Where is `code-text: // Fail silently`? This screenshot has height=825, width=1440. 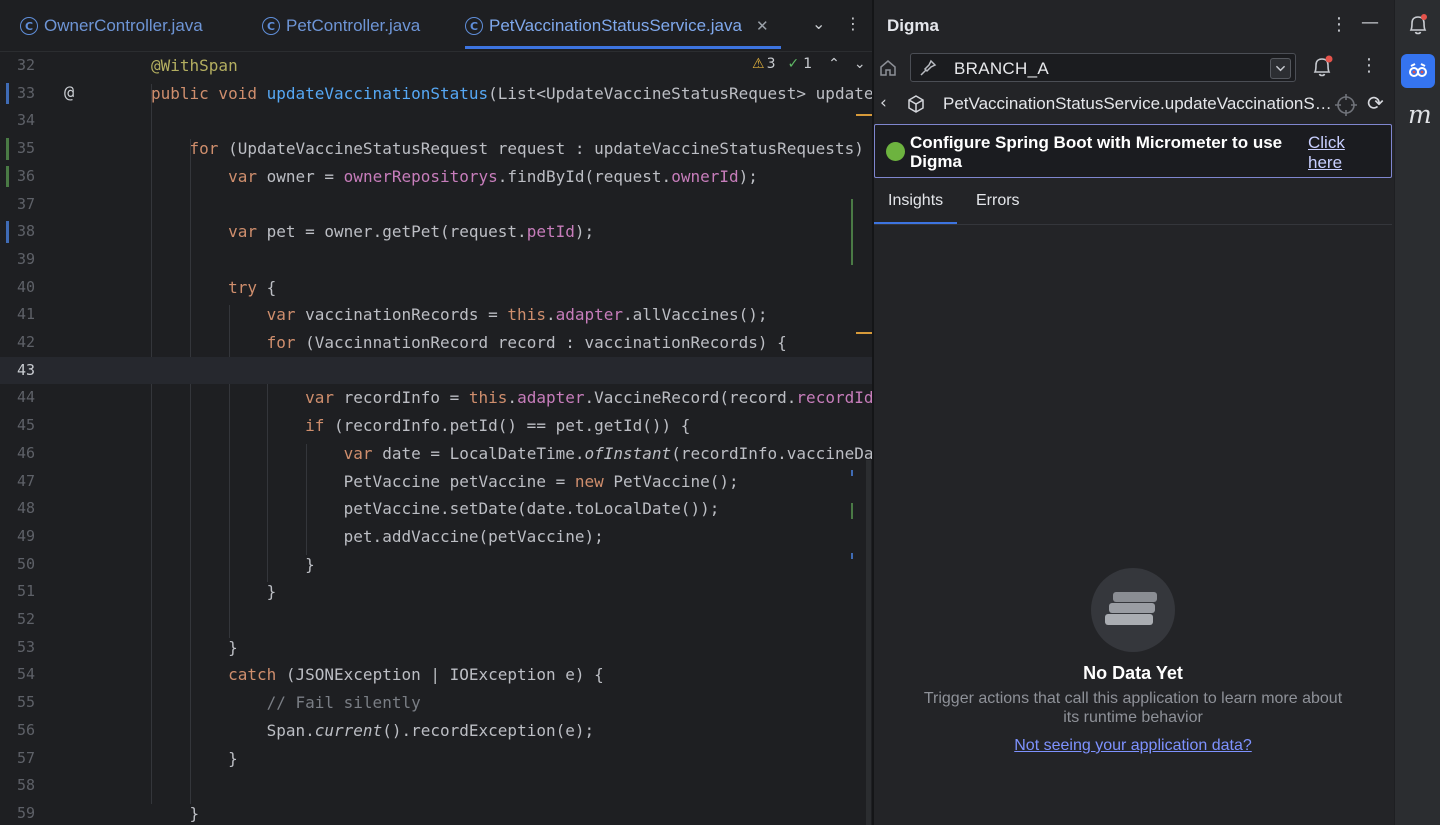 code-text: // Fail silently is located at coordinates (286, 703).